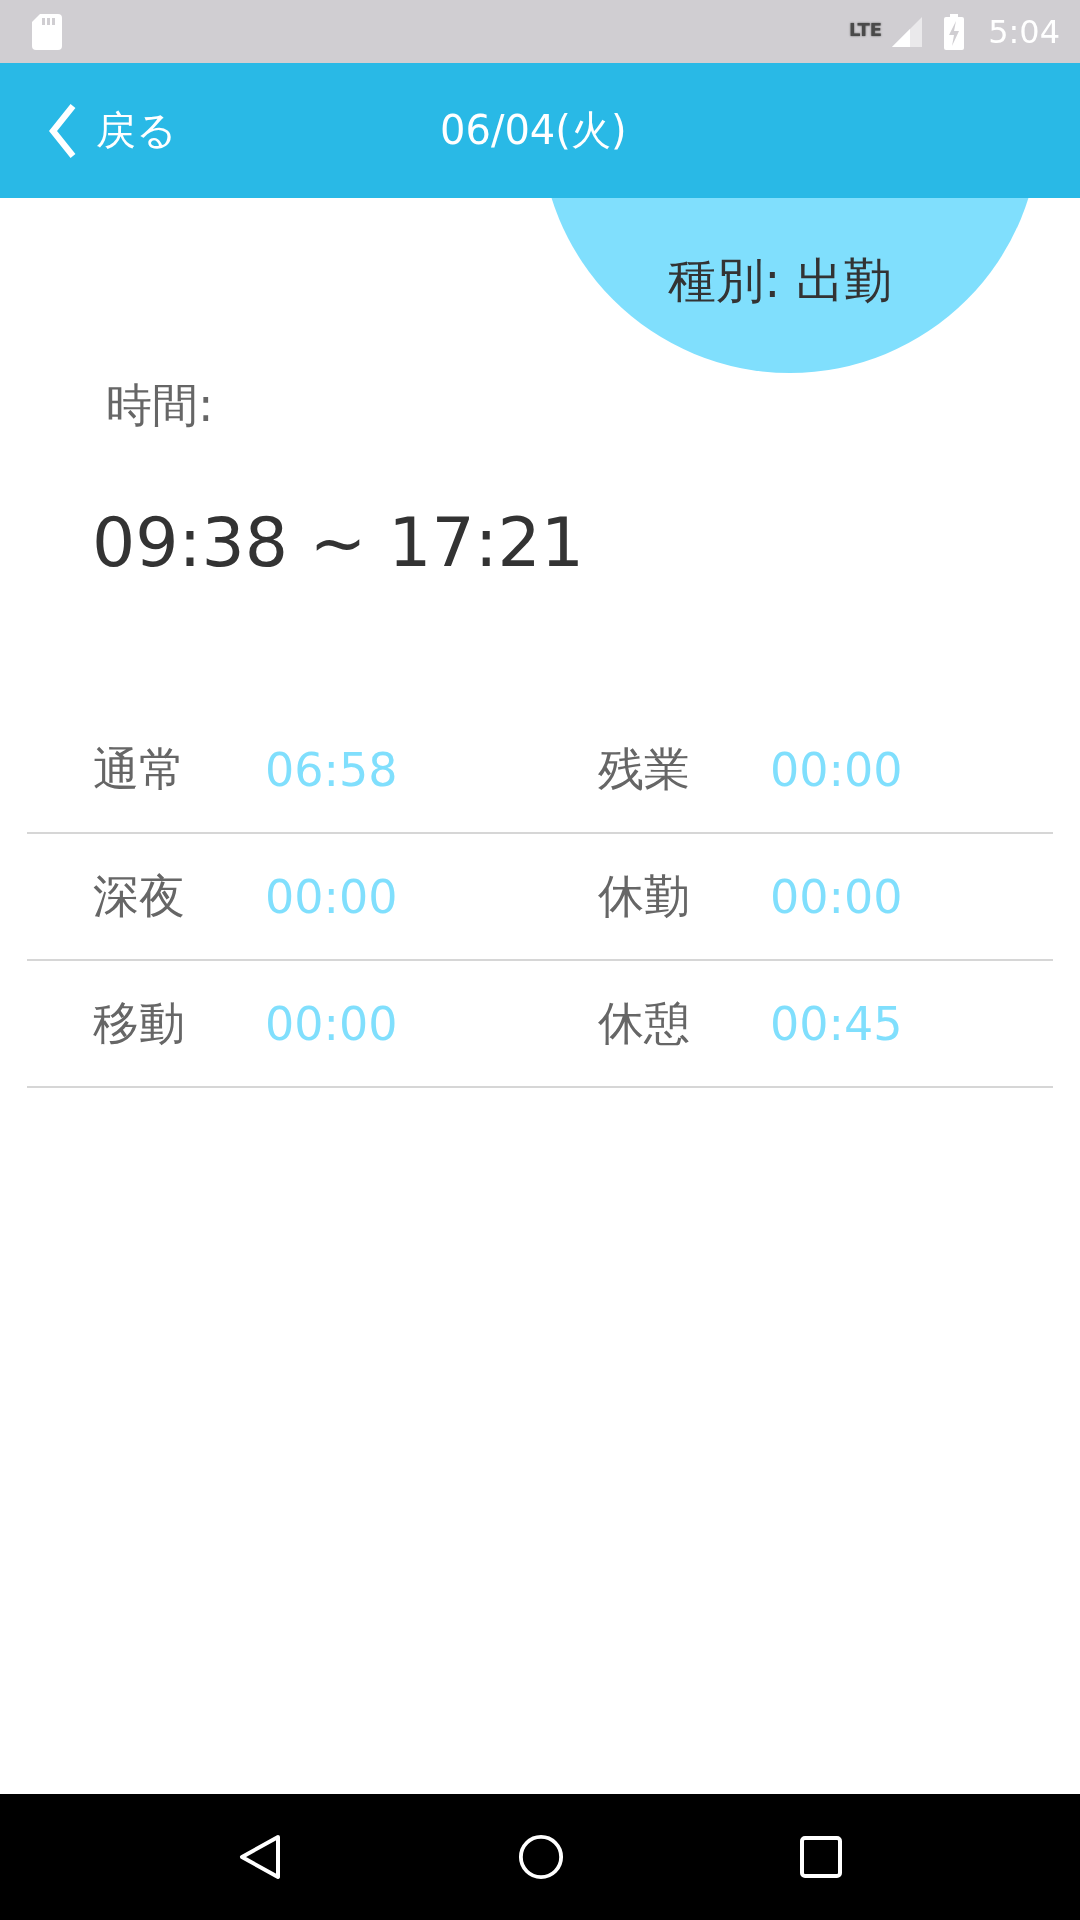 Image resolution: width=1080 pixels, height=1920 pixels. What do you see at coordinates (339, 542) in the screenshot?
I see `time-range: 09:38 ~ 17:21` at bounding box center [339, 542].